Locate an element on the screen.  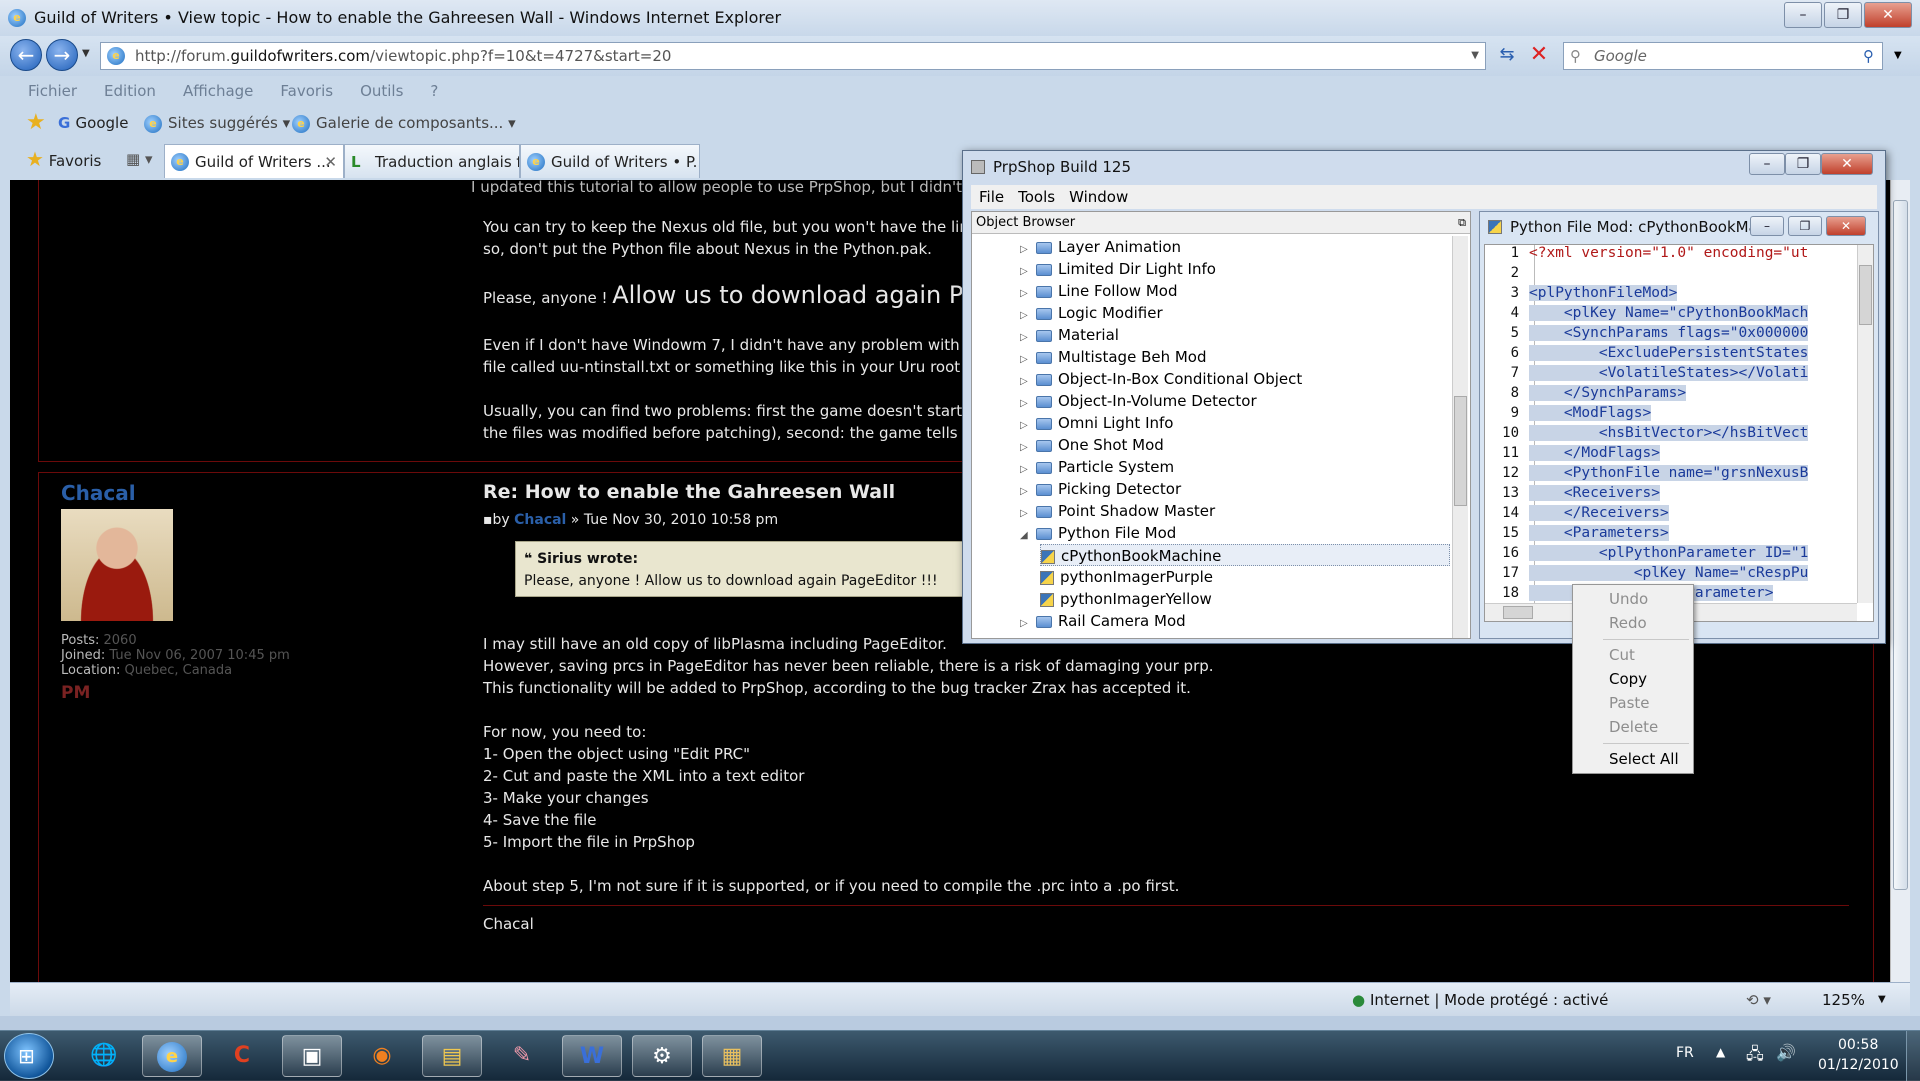
menu-item-select-all: Select All is located at coordinates (1633, 759).